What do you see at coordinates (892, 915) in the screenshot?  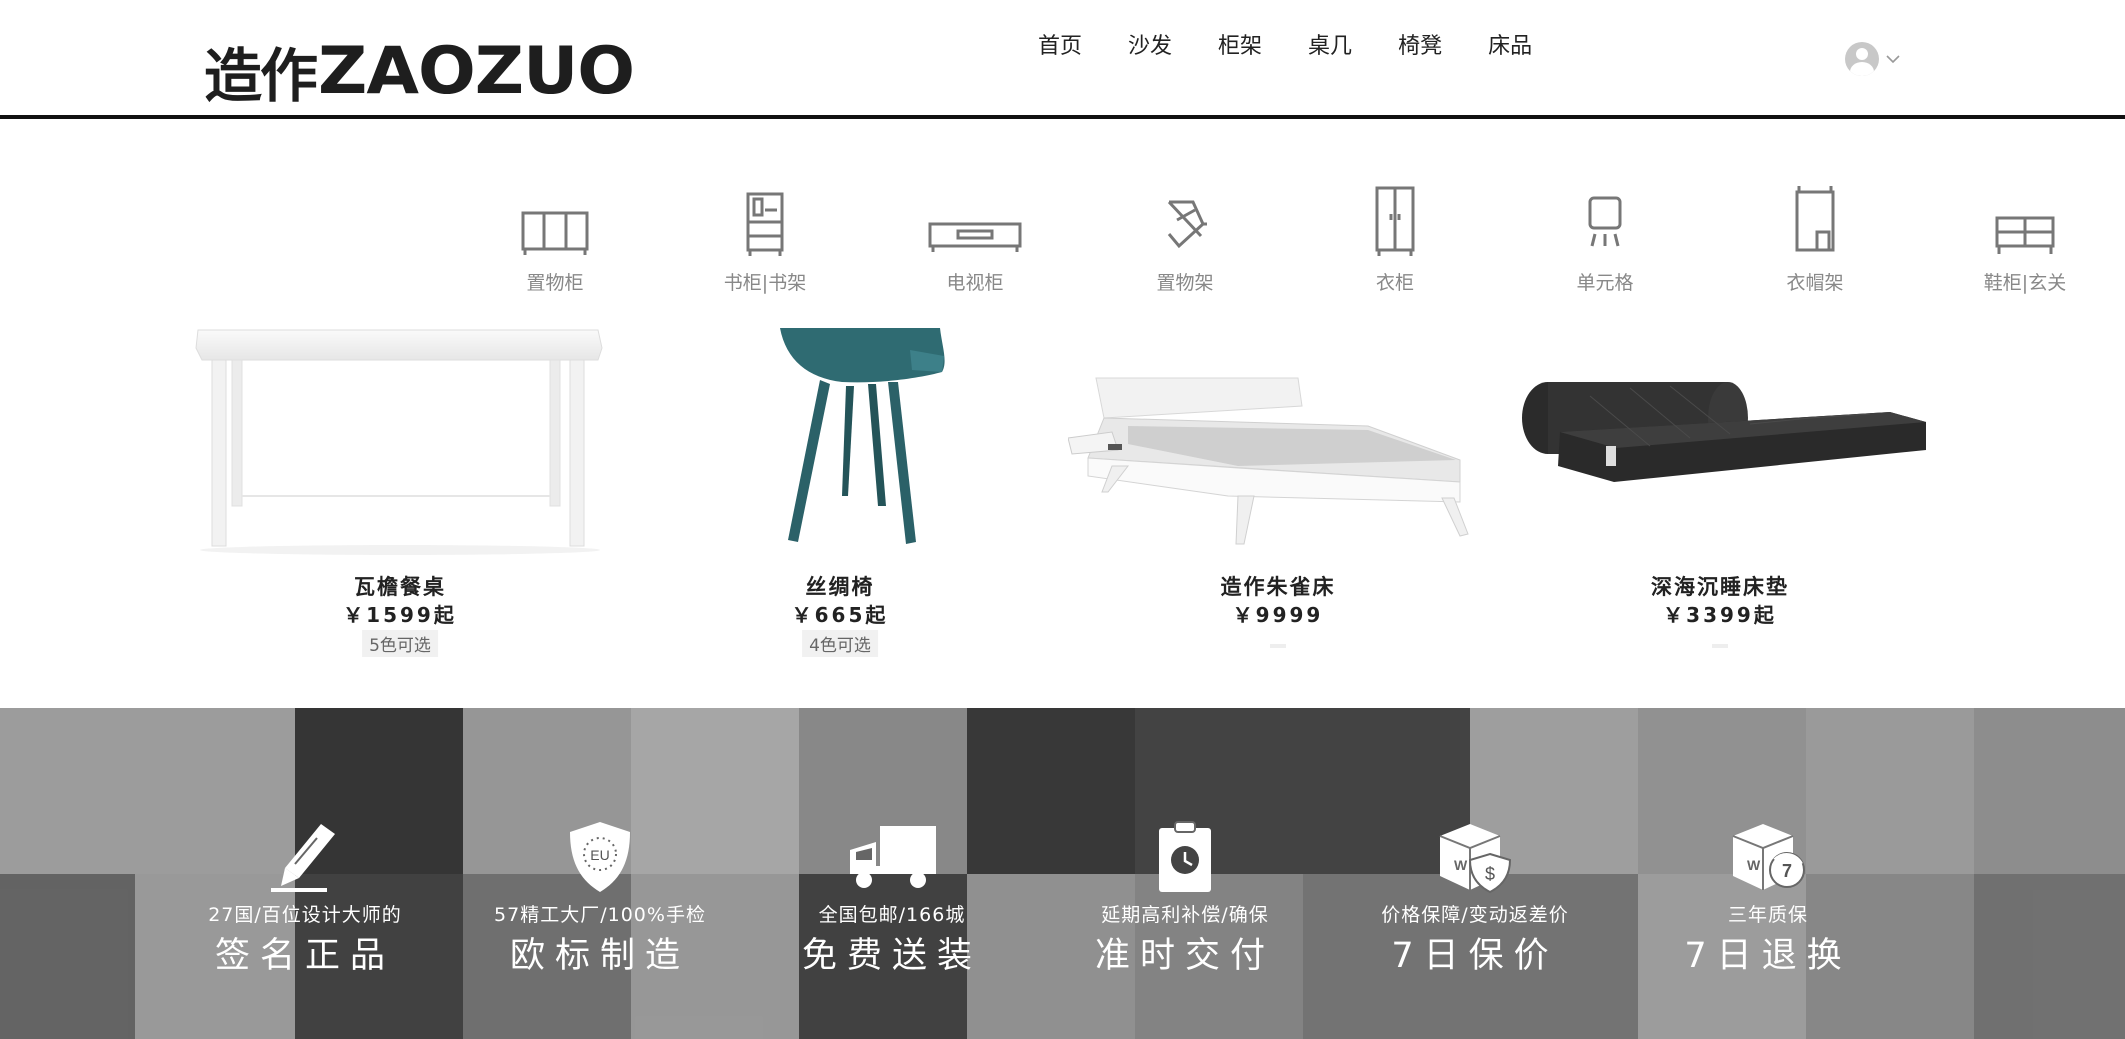 I see `feature-sub: 全国包邮/166城` at bounding box center [892, 915].